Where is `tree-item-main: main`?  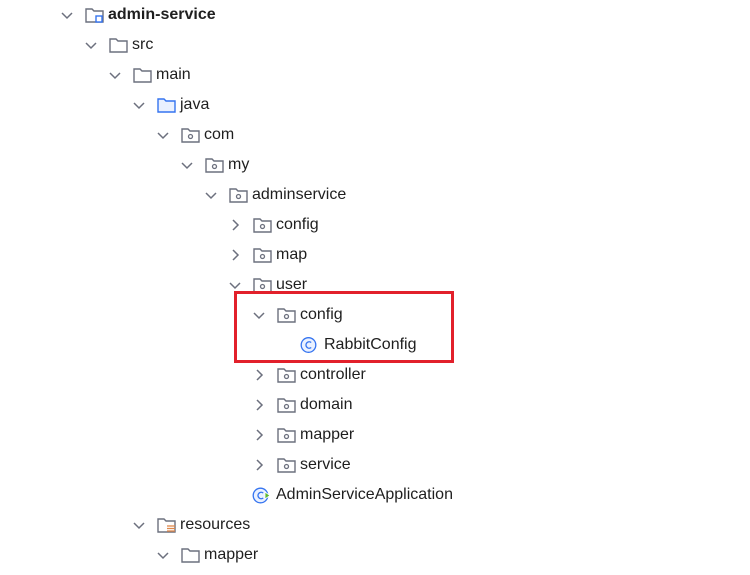 tree-item-main: main is located at coordinates (149, 75).